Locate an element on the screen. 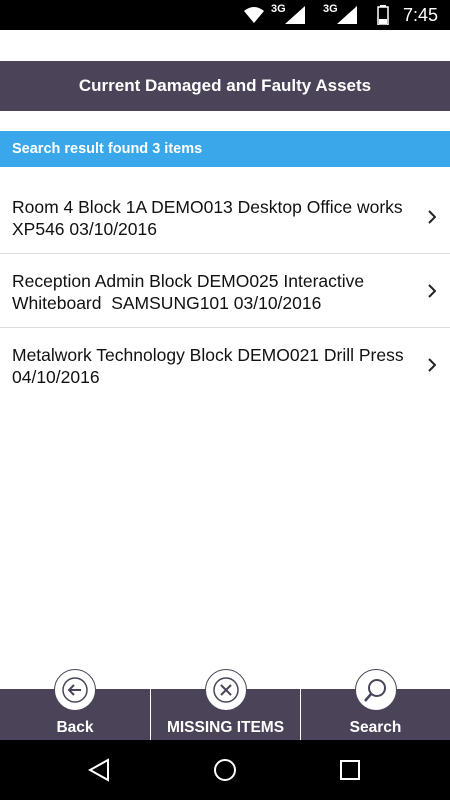  search-button: Search is located at coordinates (375, 704).